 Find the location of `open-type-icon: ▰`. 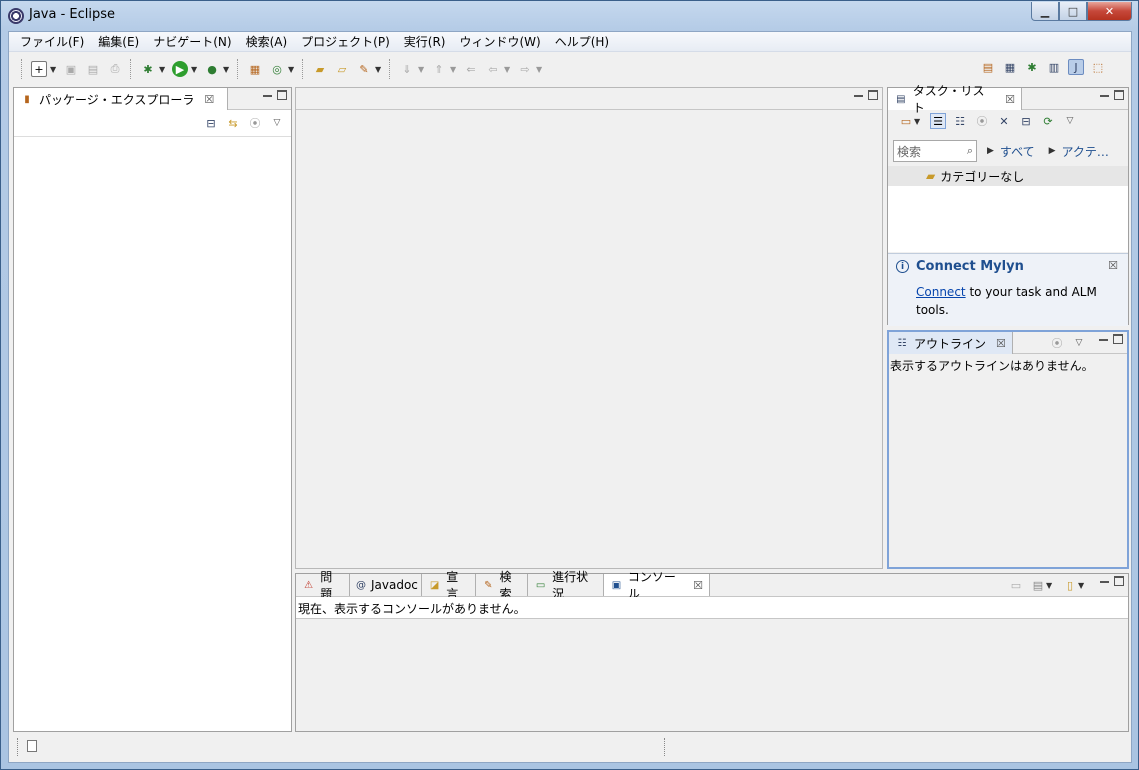

open-type-icon: ▰ is located at coordinates (320, 69).